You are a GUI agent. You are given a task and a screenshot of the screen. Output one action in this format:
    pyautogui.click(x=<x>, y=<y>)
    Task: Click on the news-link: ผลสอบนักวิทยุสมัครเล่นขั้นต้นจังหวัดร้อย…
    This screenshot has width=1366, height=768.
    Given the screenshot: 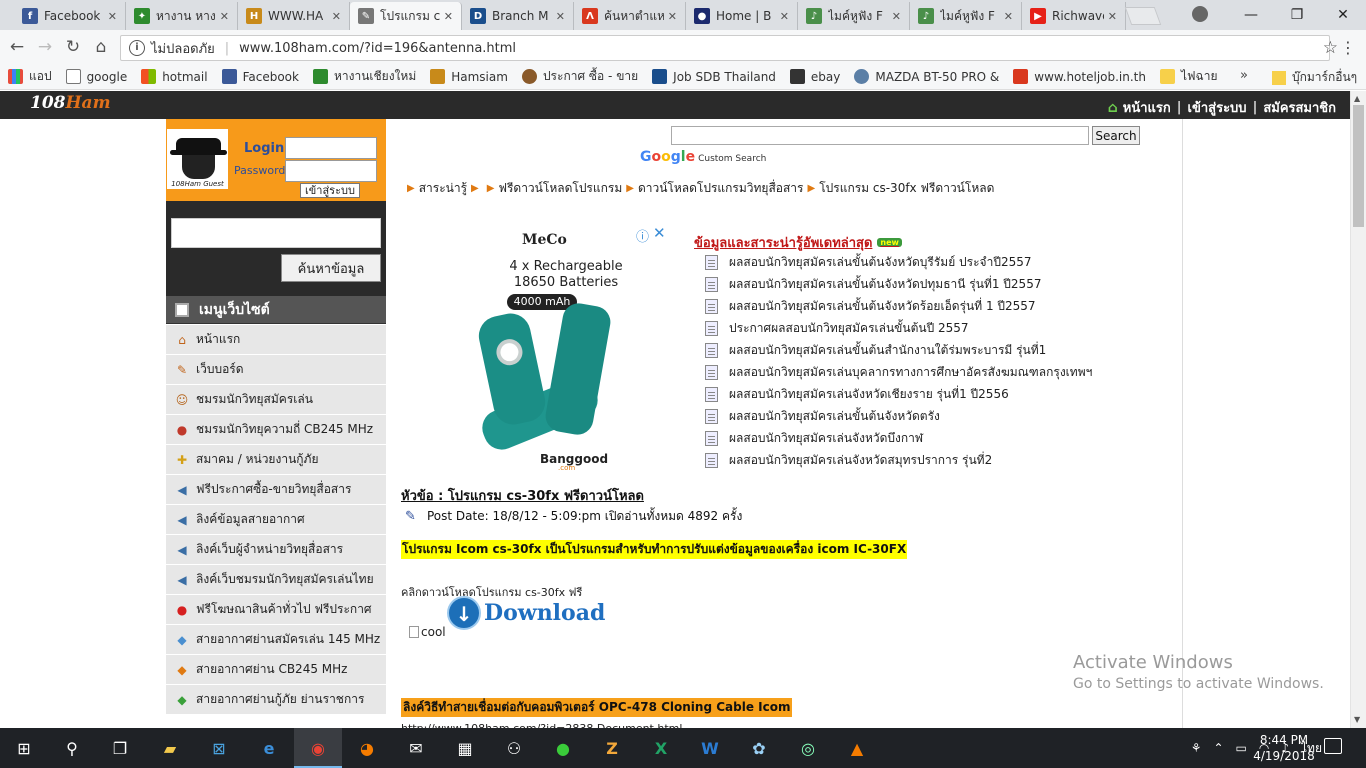 What is the action you would take?
    pyautogui.click(x=882, y=306)
    